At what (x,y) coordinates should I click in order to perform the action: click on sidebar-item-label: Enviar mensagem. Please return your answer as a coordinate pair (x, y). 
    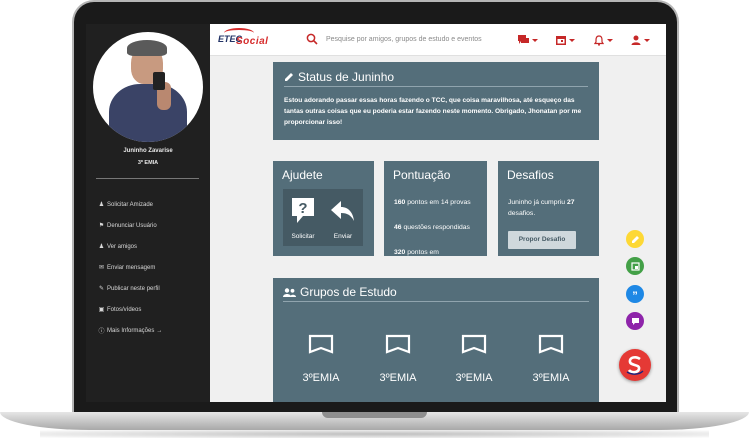
    Looking at the image, I should click on (131, 267).